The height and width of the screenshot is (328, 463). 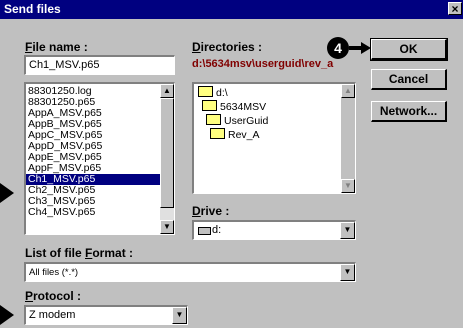 I want to click on file-list-scrollbar: ▲ ▼, so click(x=167, y=159).